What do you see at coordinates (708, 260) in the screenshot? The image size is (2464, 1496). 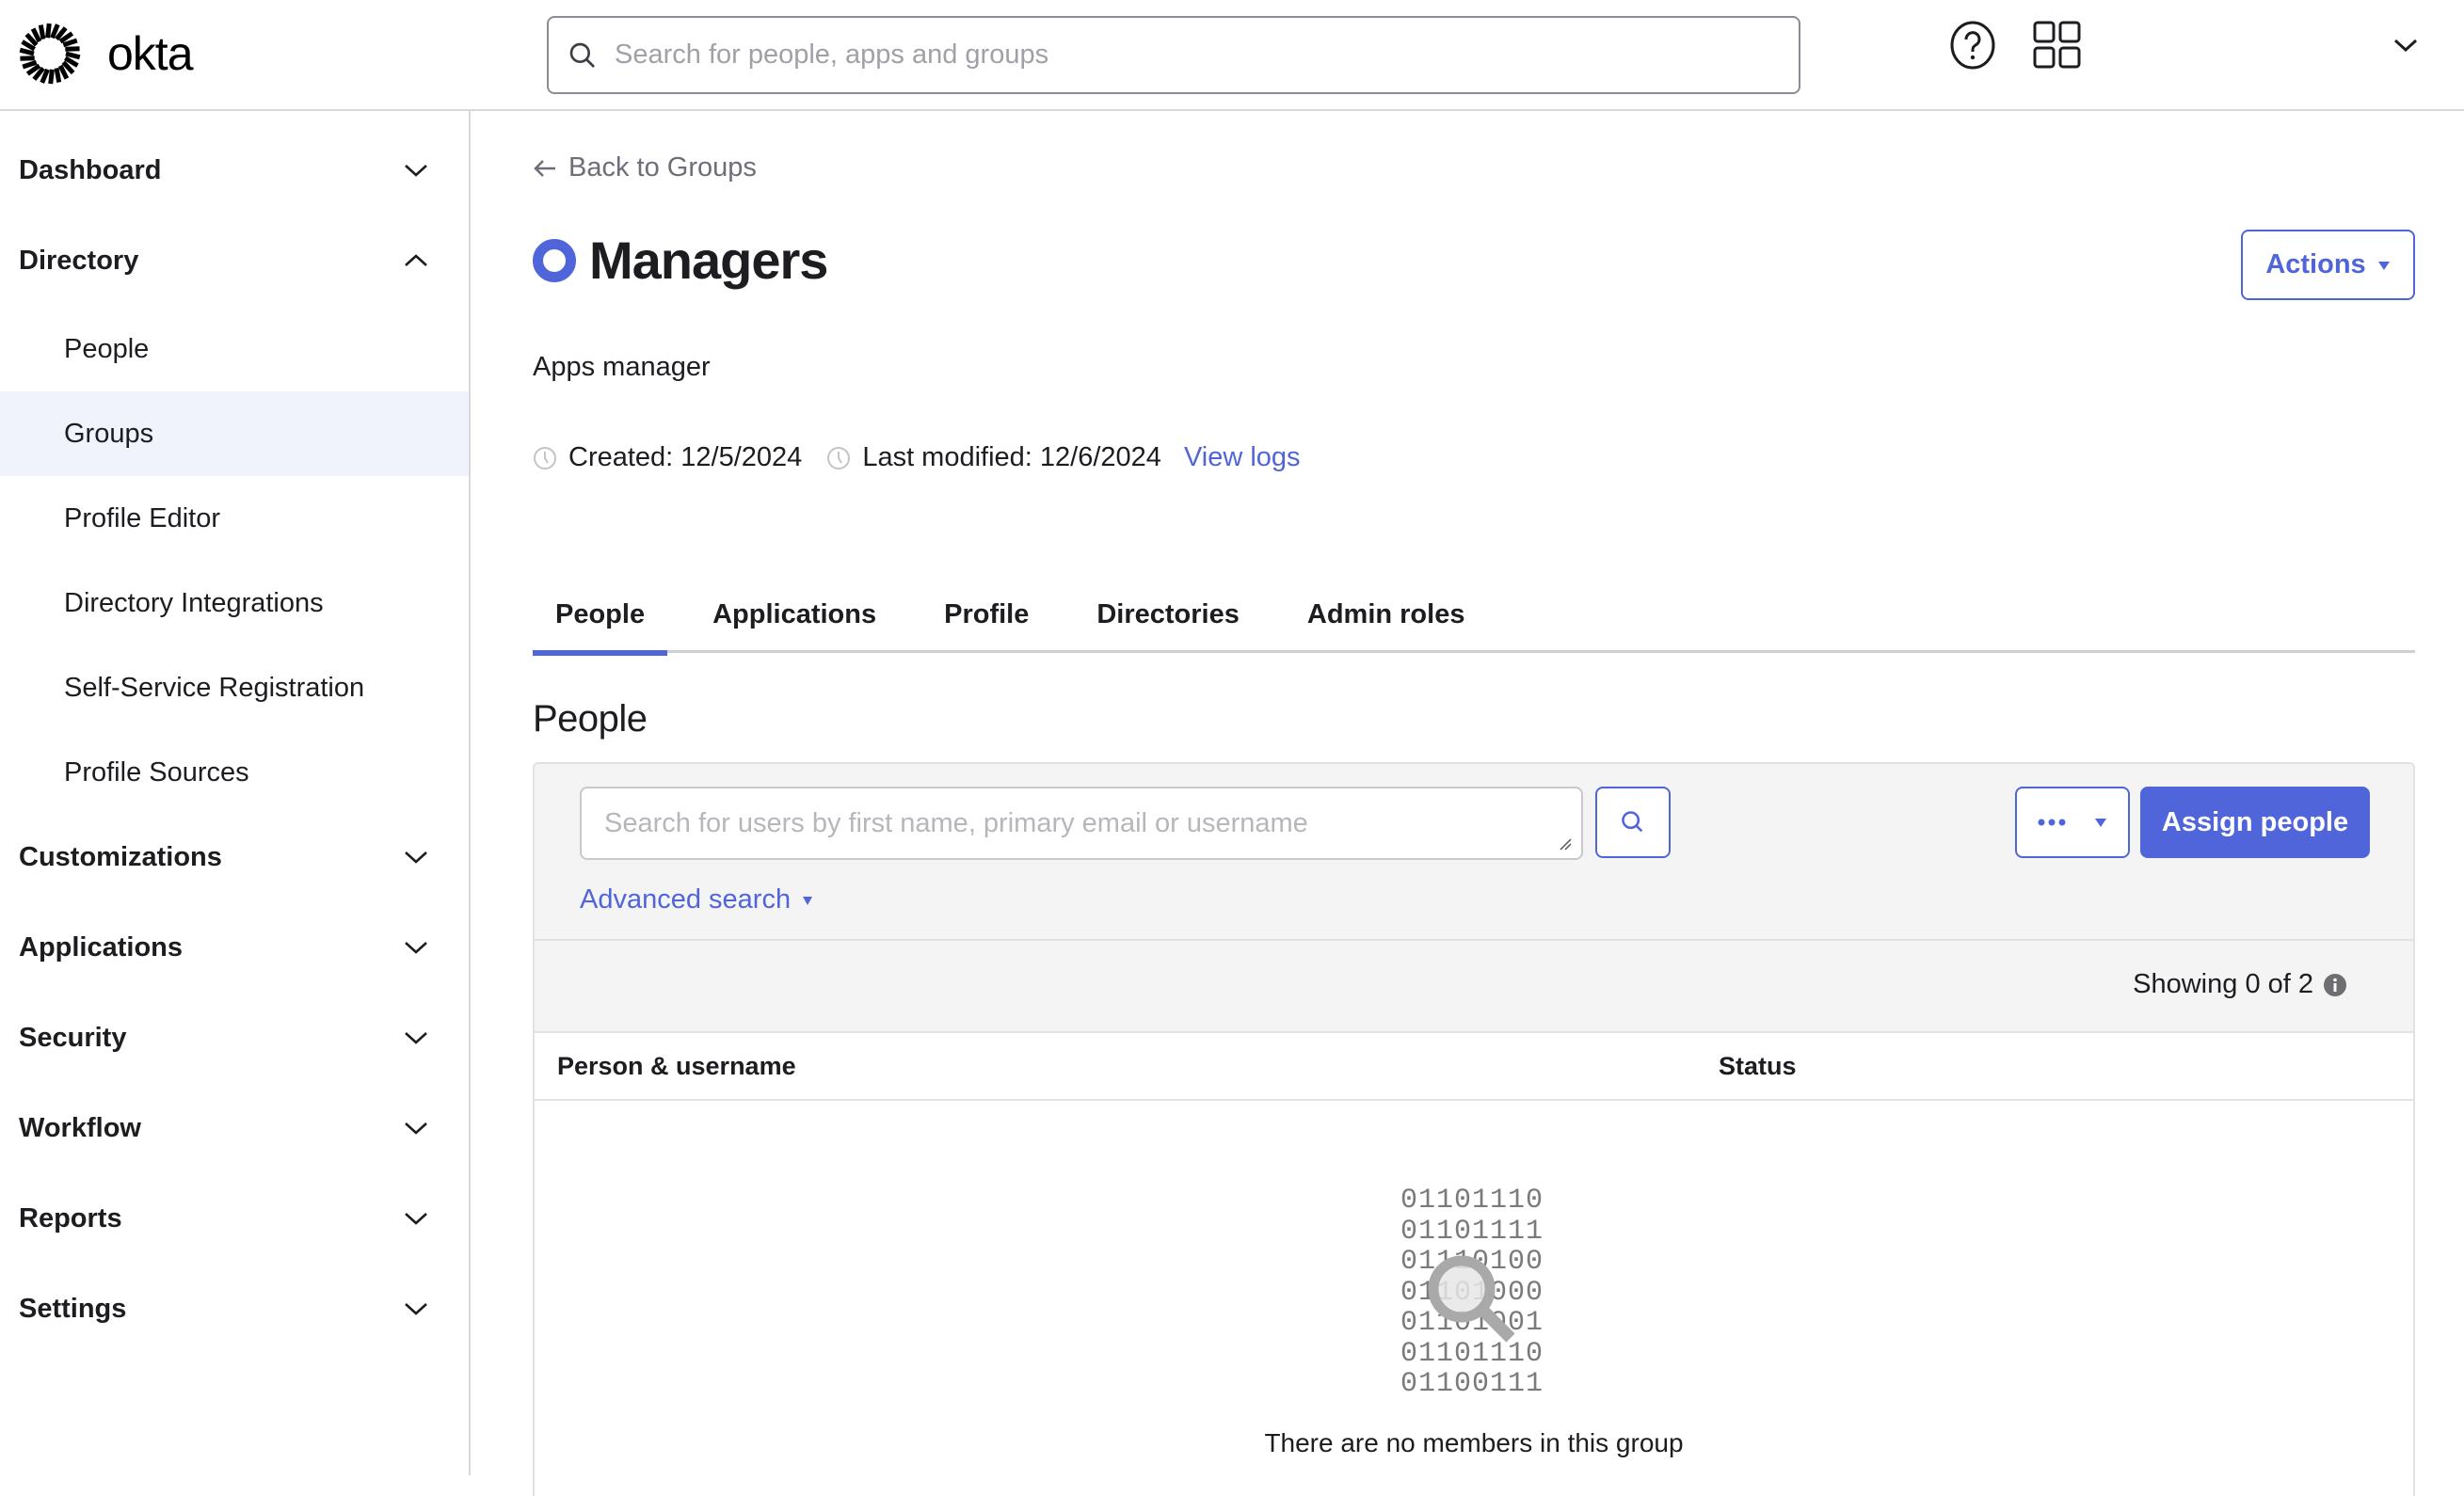 I see `page-title: Managers` at bounding box center [708, 260].